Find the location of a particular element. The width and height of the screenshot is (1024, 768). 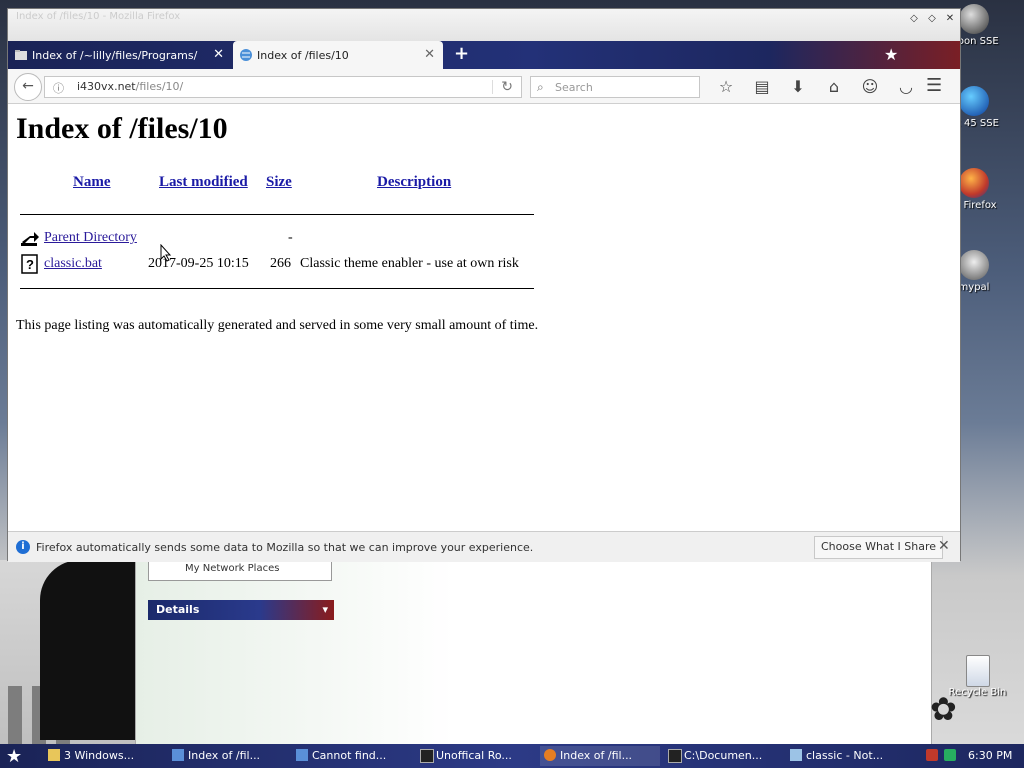

star-decoration-icon: ★ is located at coordinates (891, 54).